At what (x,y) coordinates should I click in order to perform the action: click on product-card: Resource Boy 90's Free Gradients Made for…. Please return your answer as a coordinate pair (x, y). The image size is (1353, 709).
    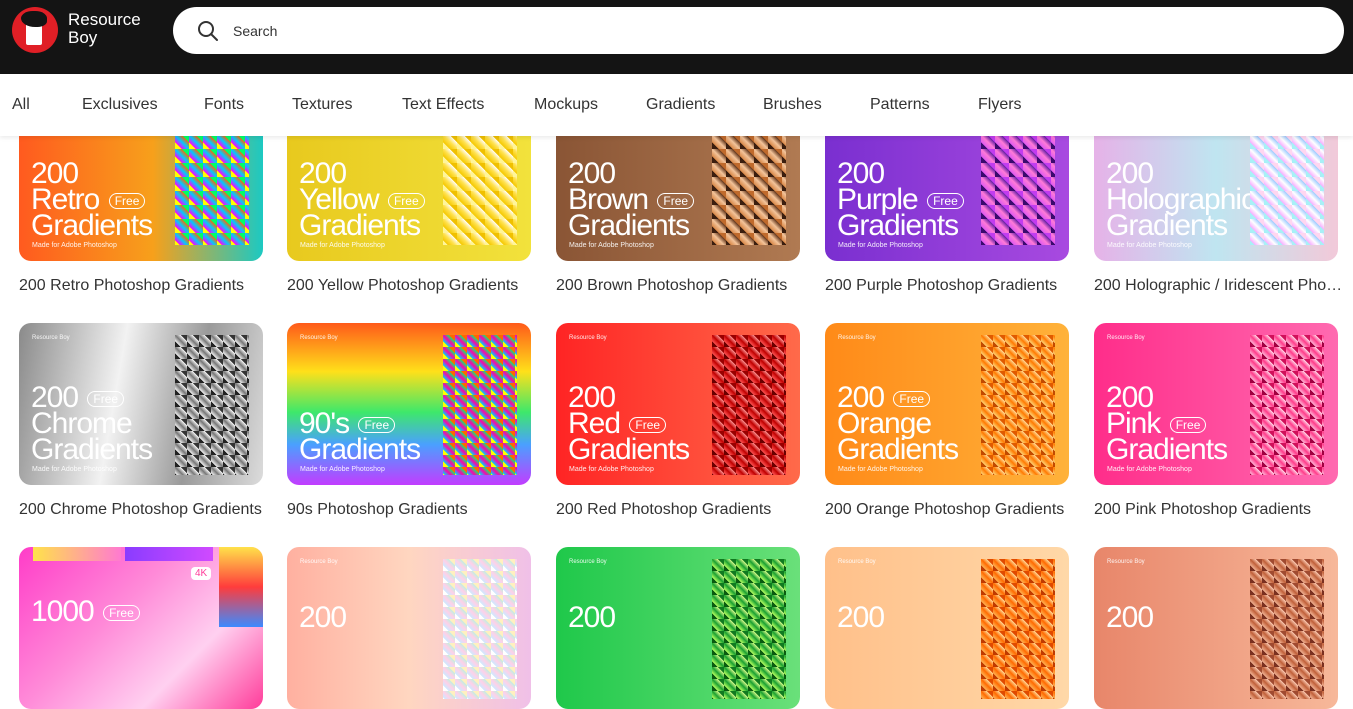
    Looking at the image, I should click on (409, 420).